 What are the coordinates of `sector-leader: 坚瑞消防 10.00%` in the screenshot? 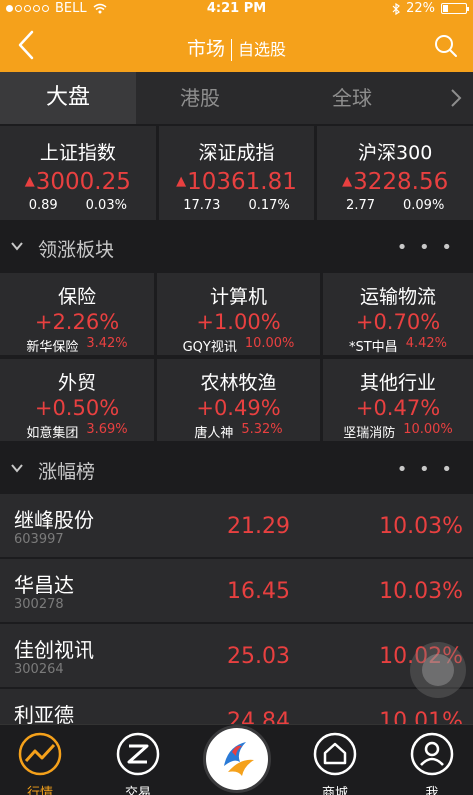 It's located at (398, 431).